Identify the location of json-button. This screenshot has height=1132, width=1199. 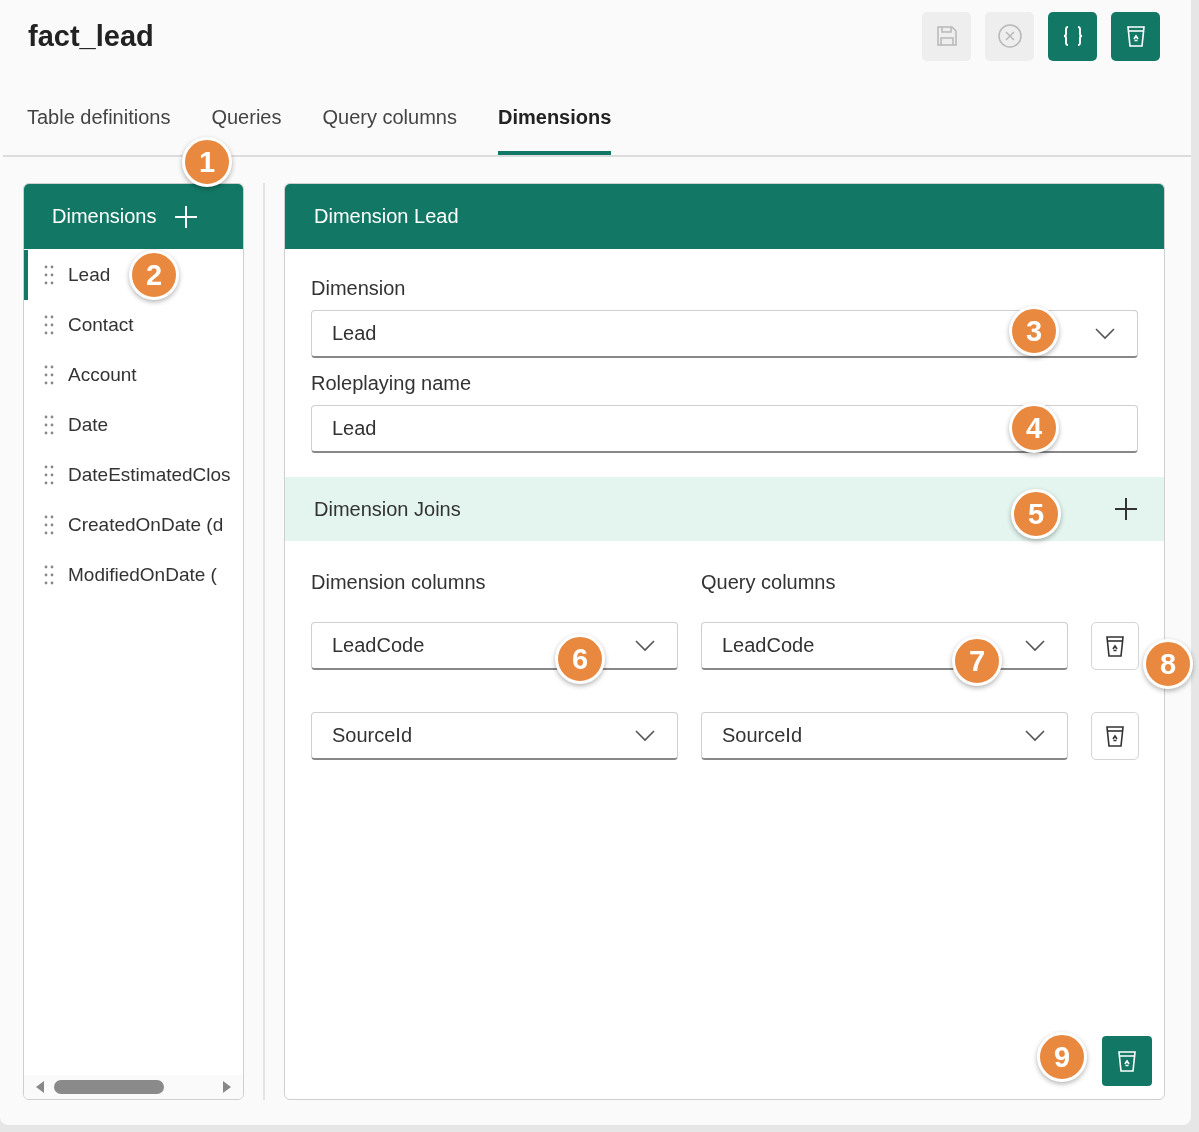
(1072, 36).